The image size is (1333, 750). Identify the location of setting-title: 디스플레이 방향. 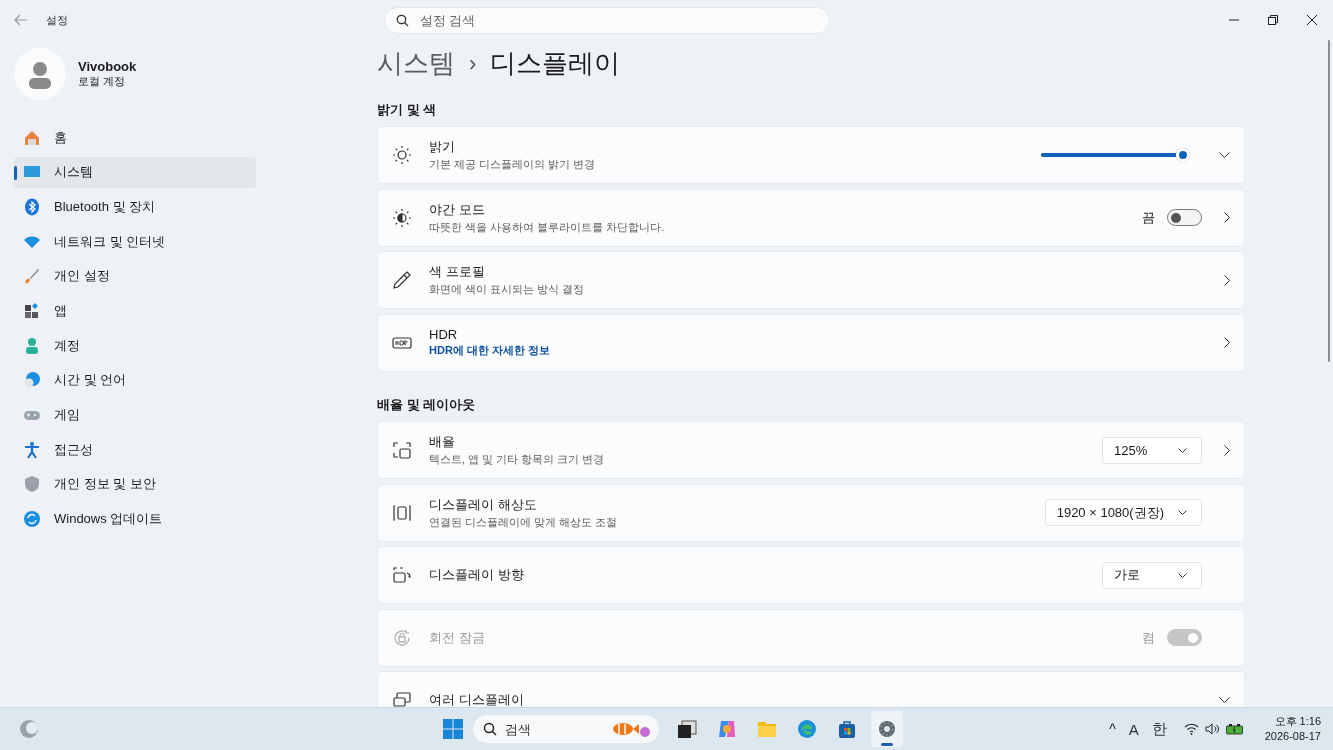
(477, 575).